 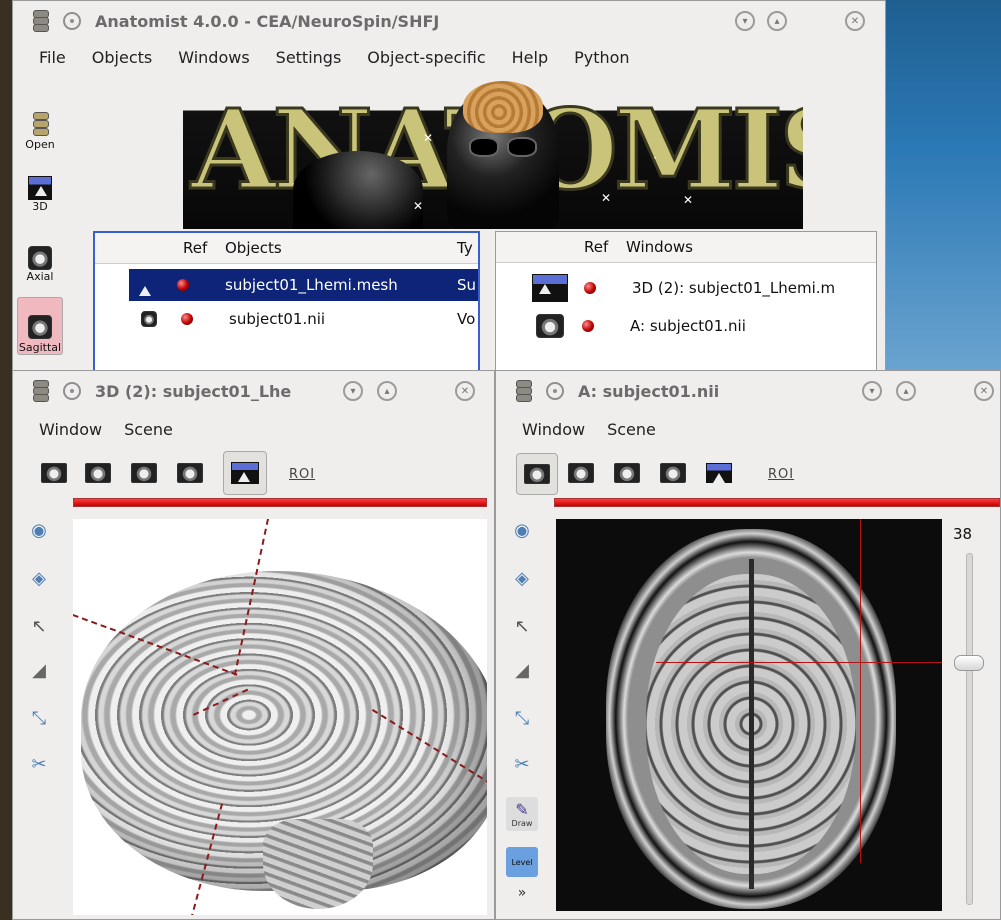 I want to click on menu-windows: Windows, so click(x=213, y=57).